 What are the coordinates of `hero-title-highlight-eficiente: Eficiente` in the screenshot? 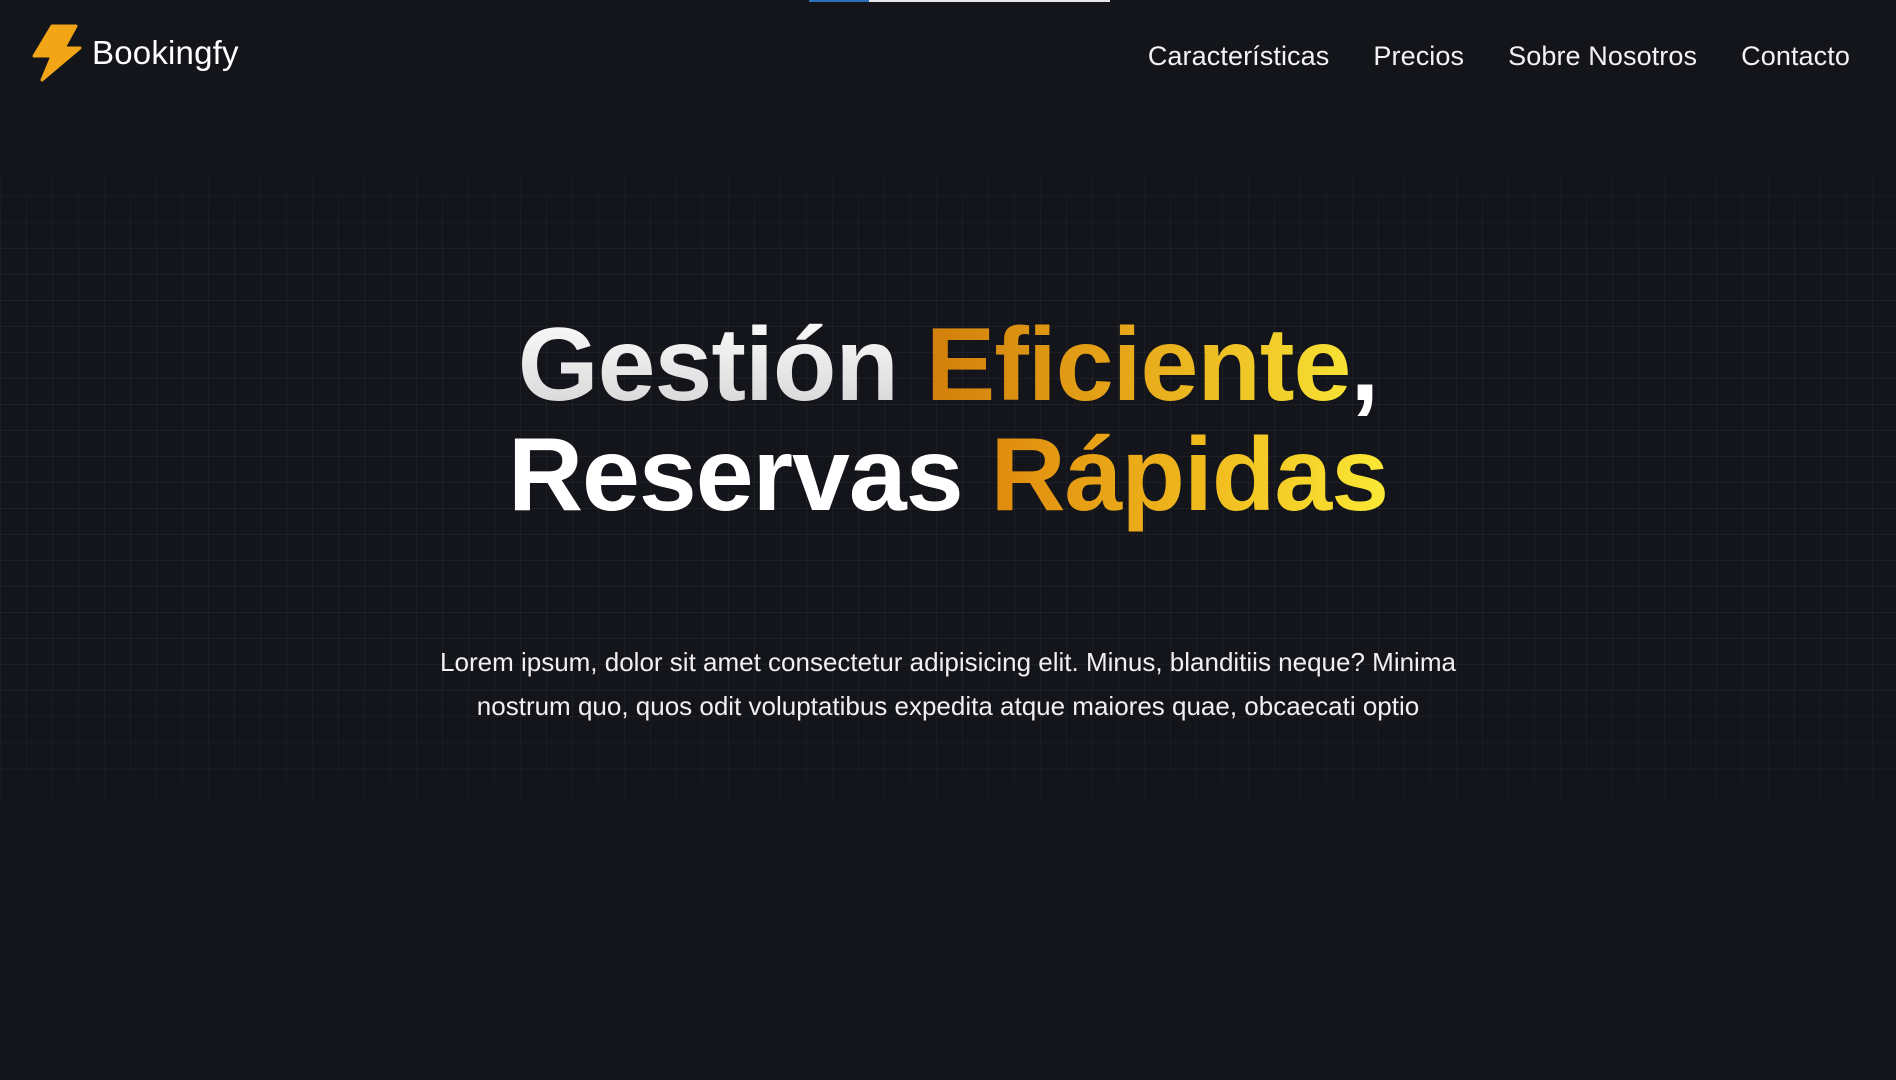 It's located at (1138, 365).